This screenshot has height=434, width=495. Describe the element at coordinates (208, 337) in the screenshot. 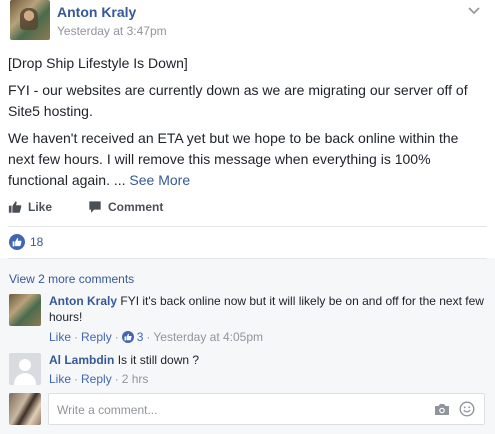

I see `comment-timestamp: Yesterday at 4:05pm` at that location.